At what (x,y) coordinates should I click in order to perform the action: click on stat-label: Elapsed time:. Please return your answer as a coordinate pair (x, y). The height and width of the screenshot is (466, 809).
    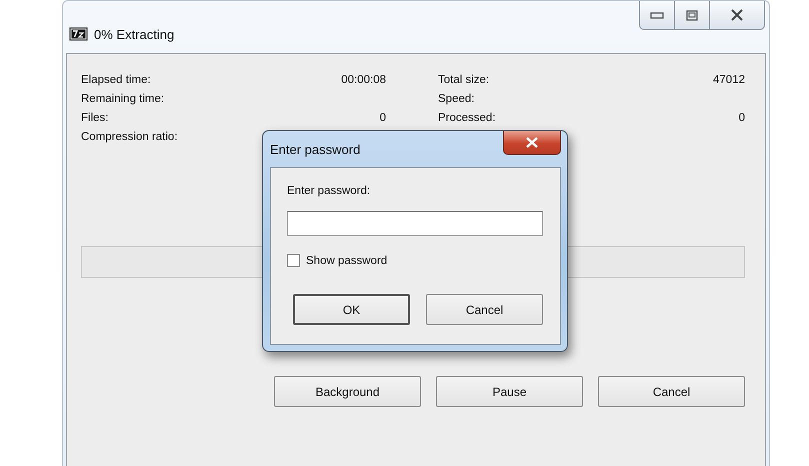
    Looking at the image, I should click on (116, 80).